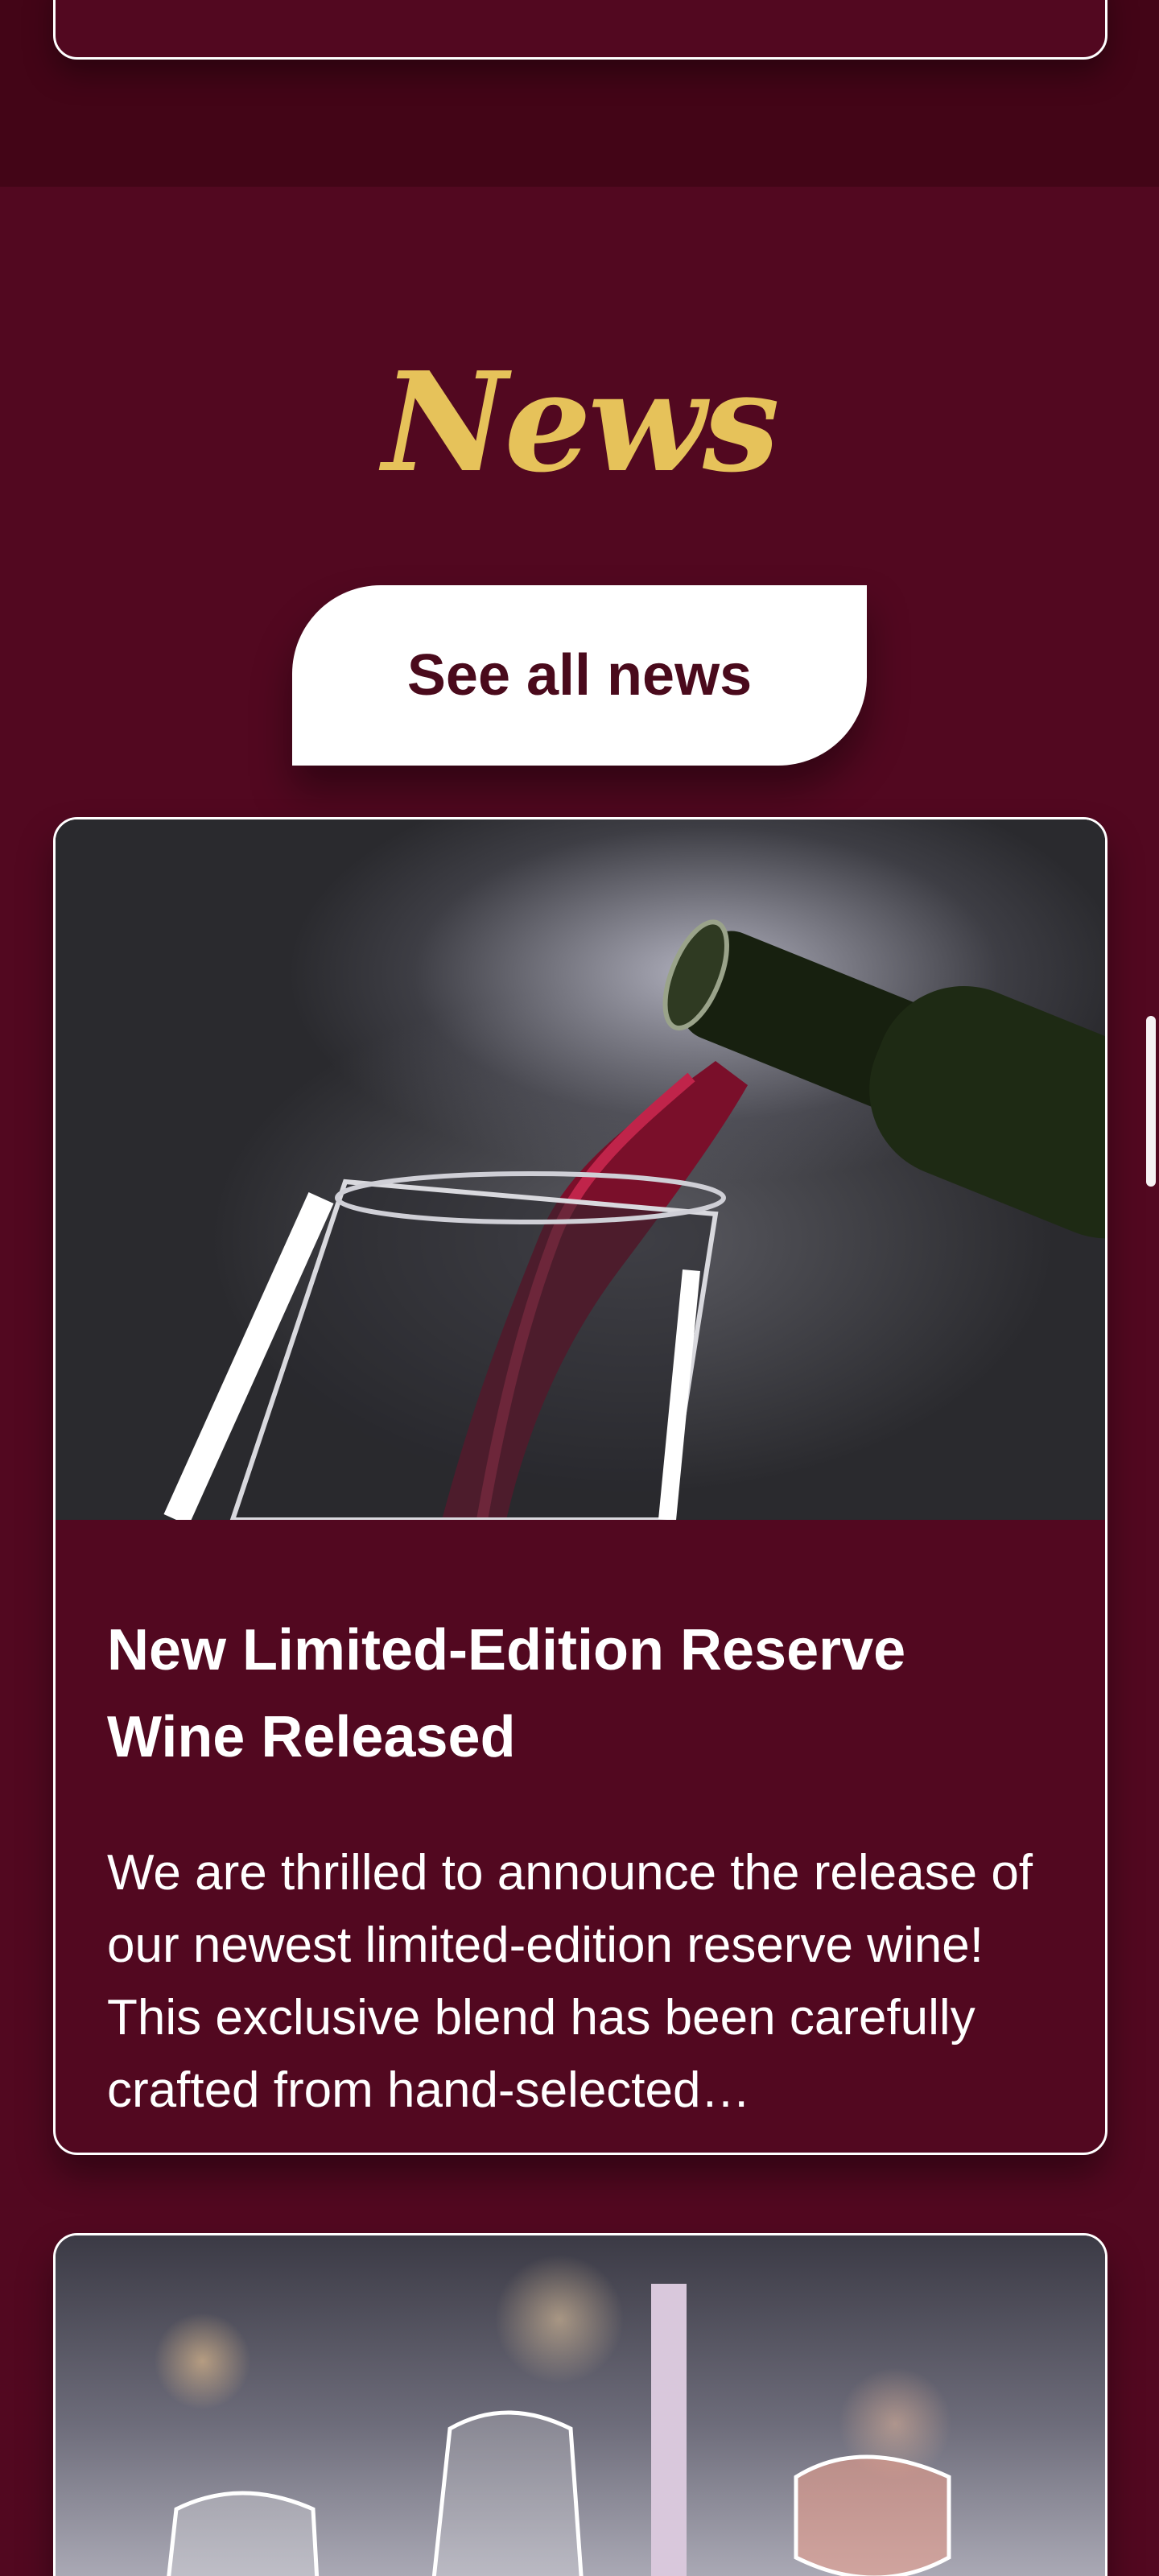 The width and height of the screenshot is (1159, 2576). I want to click on previous-card-bottom, so click(580, 30).